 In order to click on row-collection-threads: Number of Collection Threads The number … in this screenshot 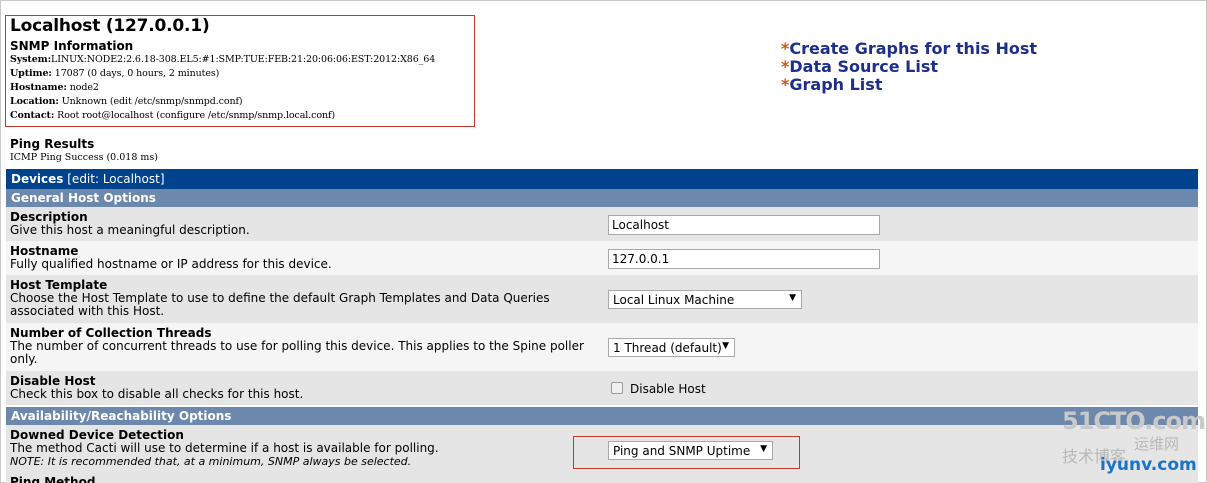, I will do `click(602, 347)`.